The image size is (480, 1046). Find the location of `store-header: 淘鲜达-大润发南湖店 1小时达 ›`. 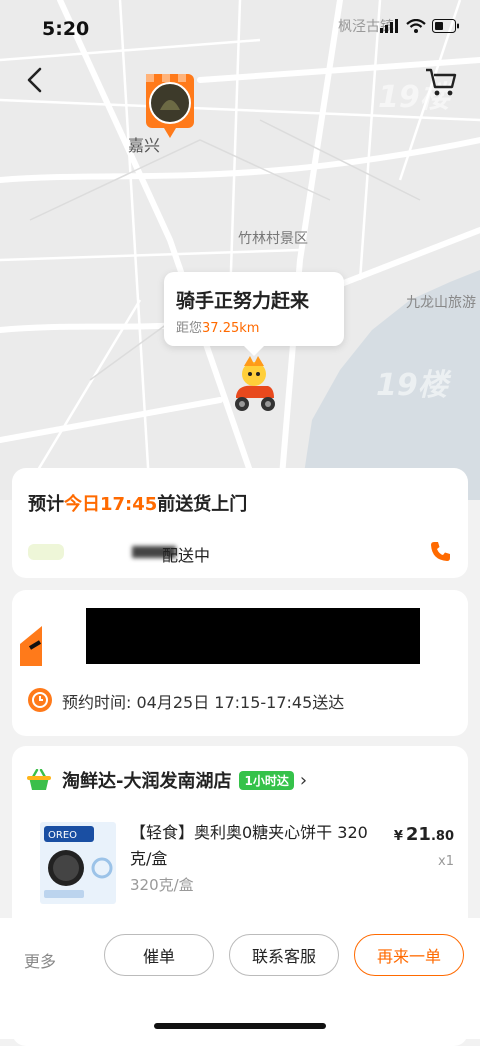

store-header: 淘鲜达-大润发南湖店 1小时达 › is located at coordinates (166, 780).